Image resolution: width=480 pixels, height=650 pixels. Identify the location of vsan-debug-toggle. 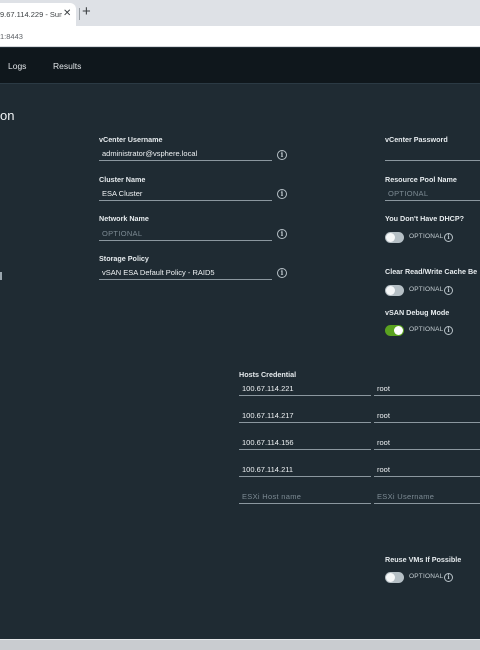
(394, 330).